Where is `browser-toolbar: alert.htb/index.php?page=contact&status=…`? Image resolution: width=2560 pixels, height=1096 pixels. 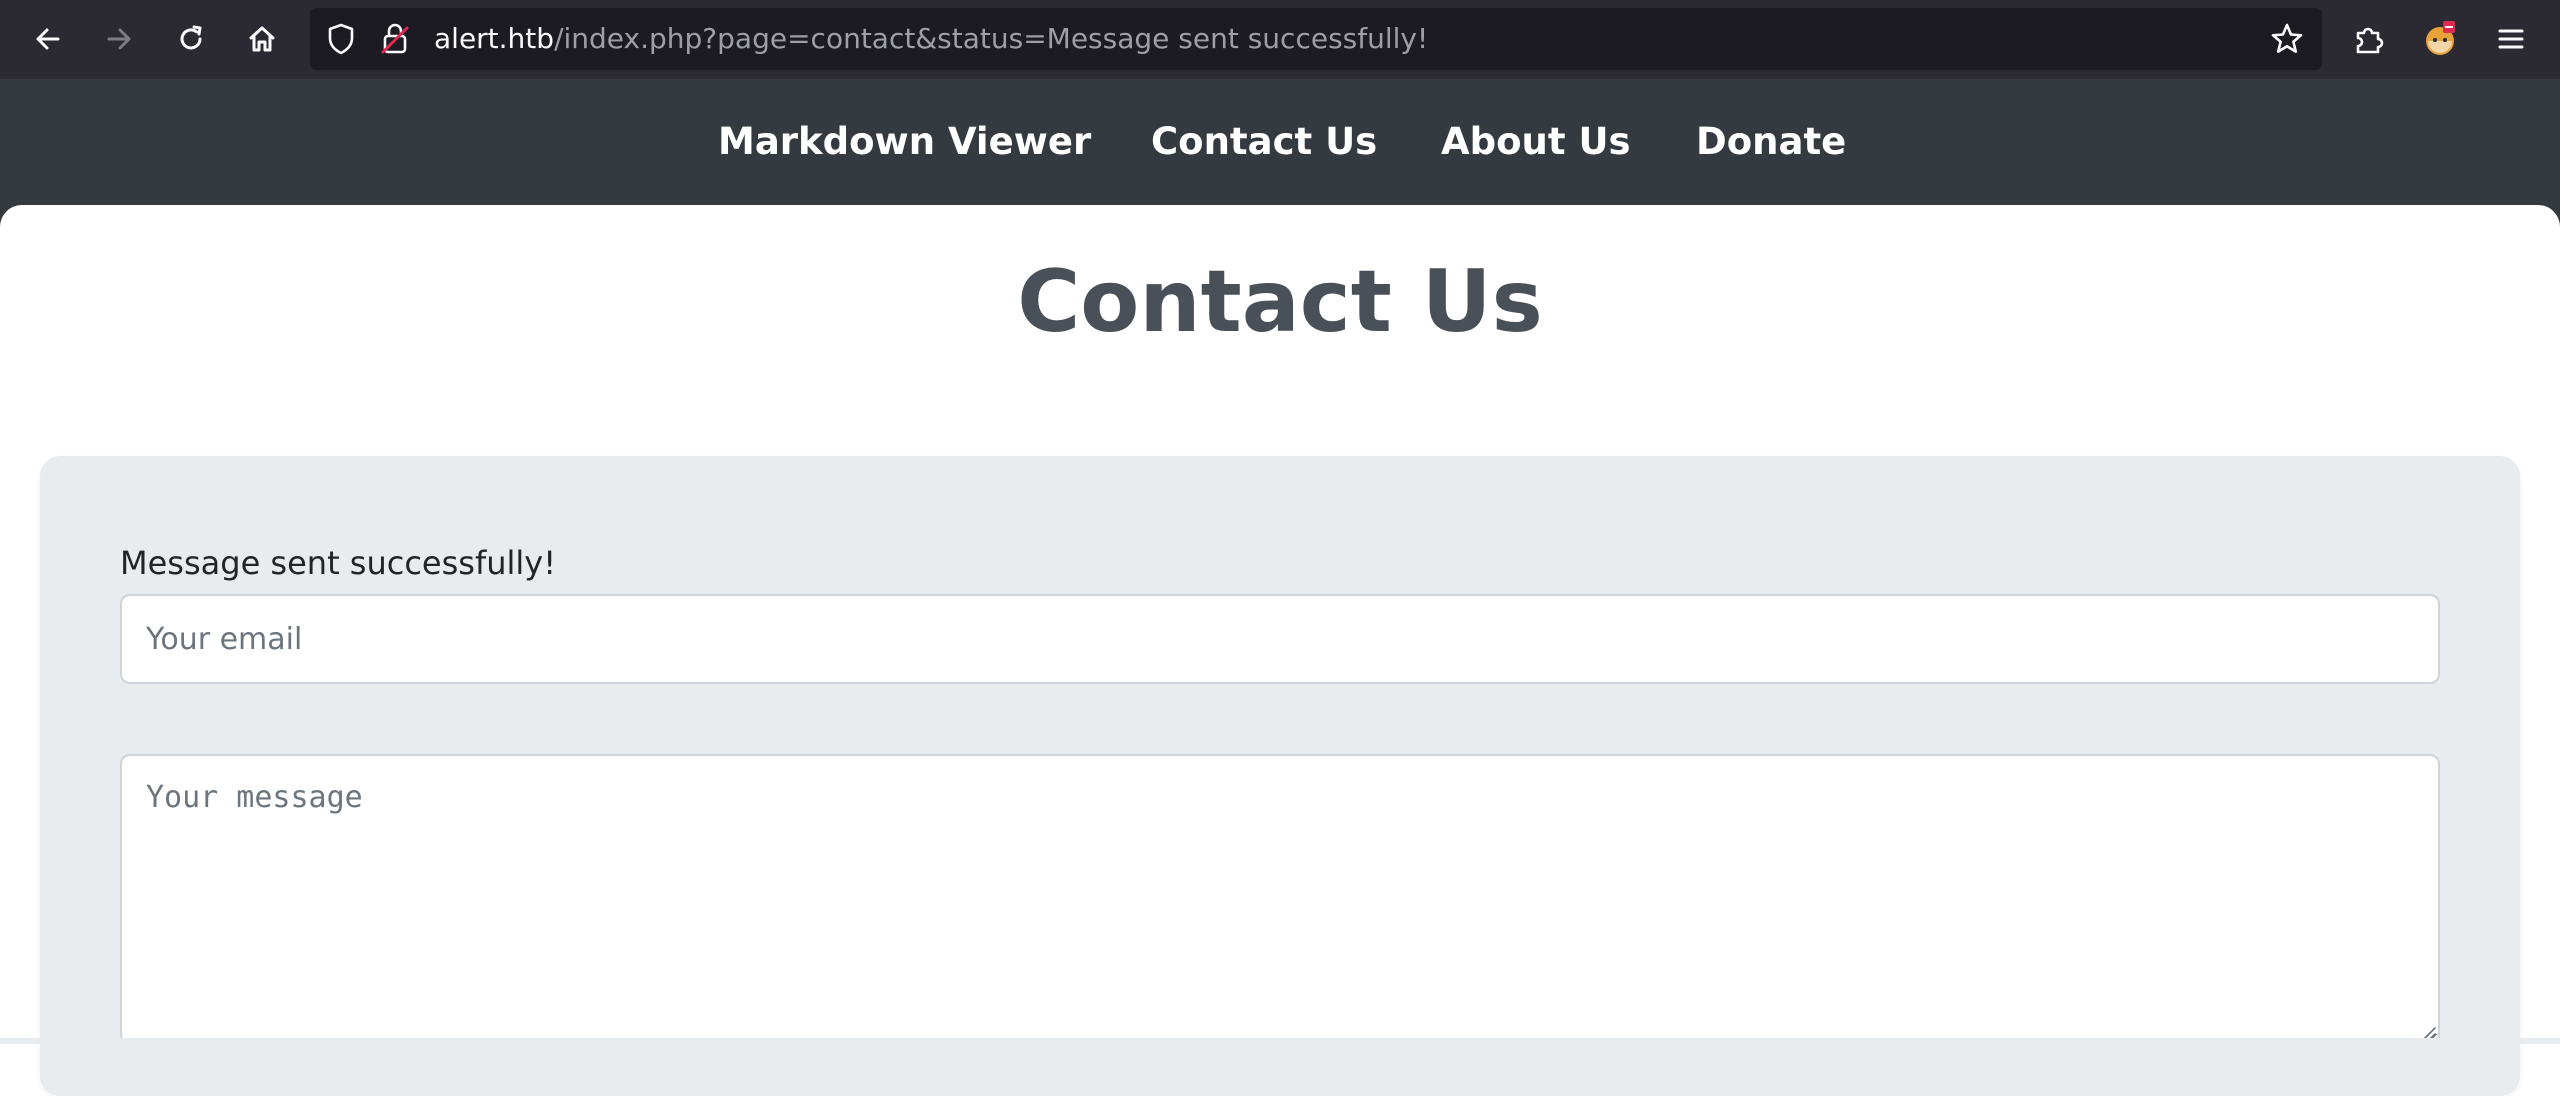
browser-toolbar: alert.htb/index.php?page=contact&status=… is located at coordinates (1280, 39).